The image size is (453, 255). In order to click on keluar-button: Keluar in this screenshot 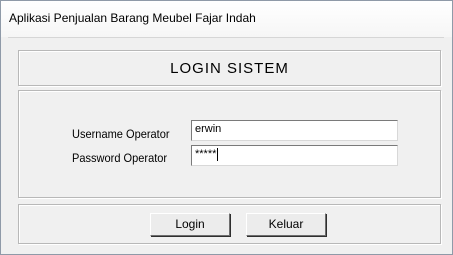, I will do `click(286, 224)`.